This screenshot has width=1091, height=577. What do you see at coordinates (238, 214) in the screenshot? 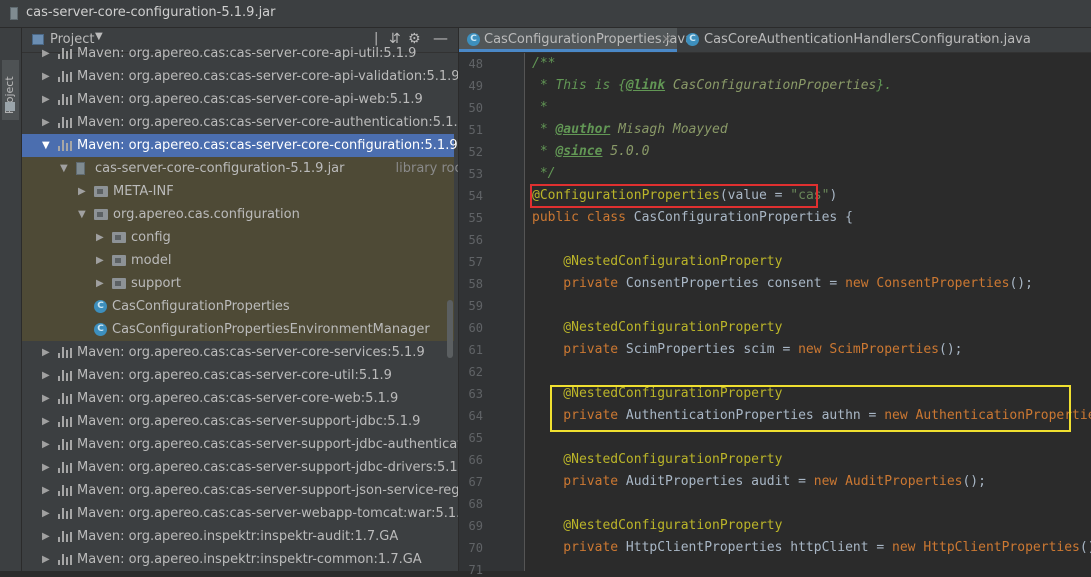
I see `tree-item-package: ▼ org.apereo.cas.configuration` at bounding box center [238, 214].